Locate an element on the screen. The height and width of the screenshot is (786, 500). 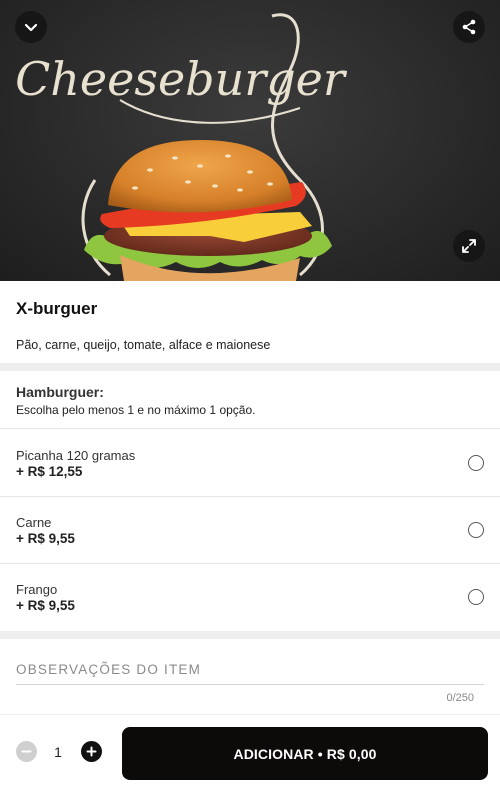
expand-image-button is located at coordinates (469, 246).